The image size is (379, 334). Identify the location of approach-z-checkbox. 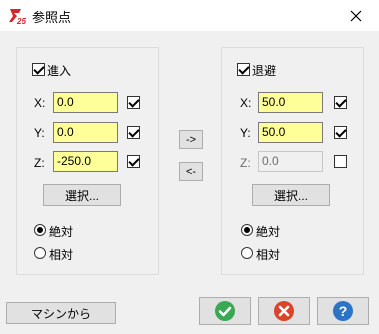
(133, 161).